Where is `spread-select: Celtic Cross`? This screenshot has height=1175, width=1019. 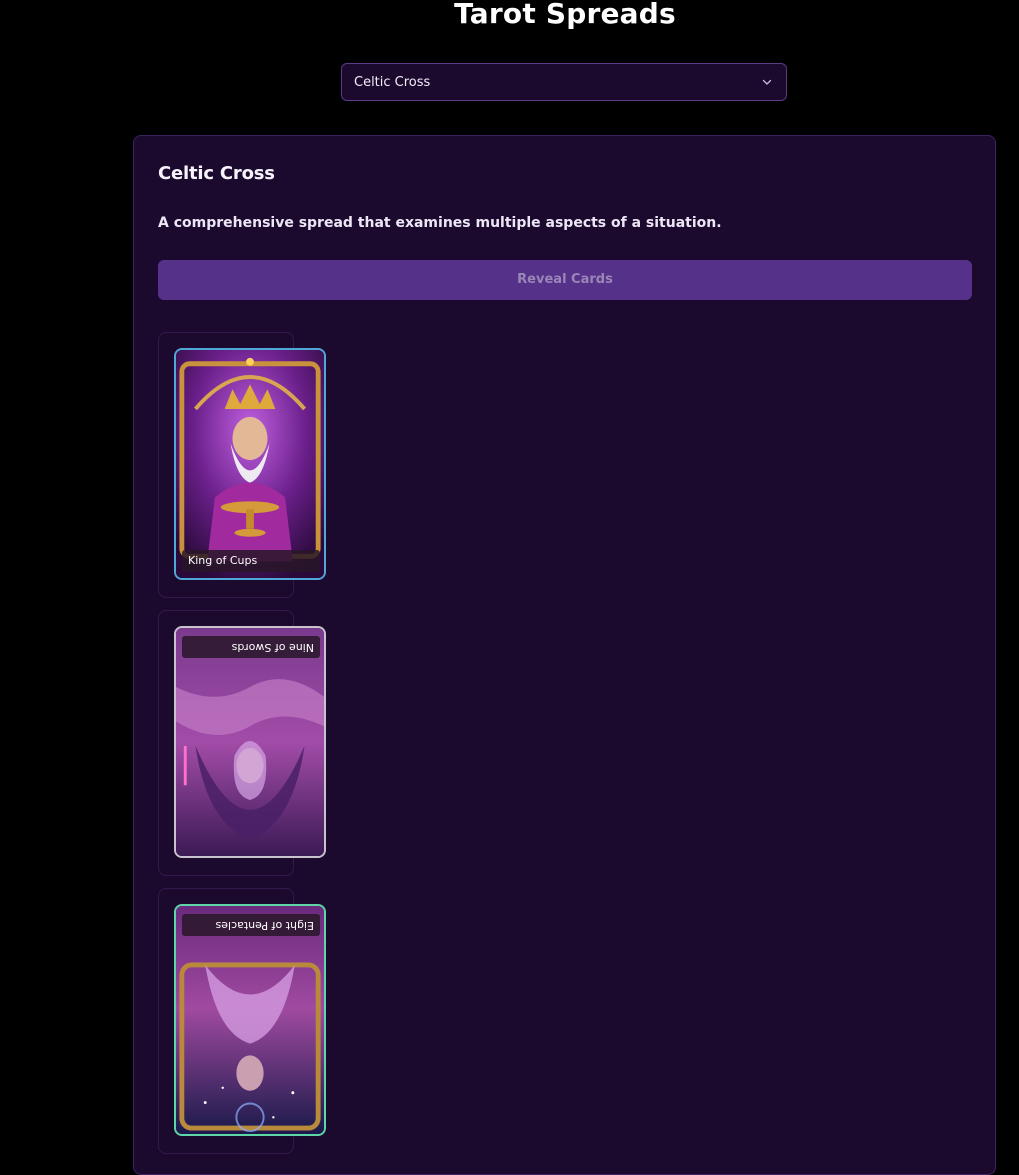 spread-select: Celtic Cross is located at coordinates (564, 82).